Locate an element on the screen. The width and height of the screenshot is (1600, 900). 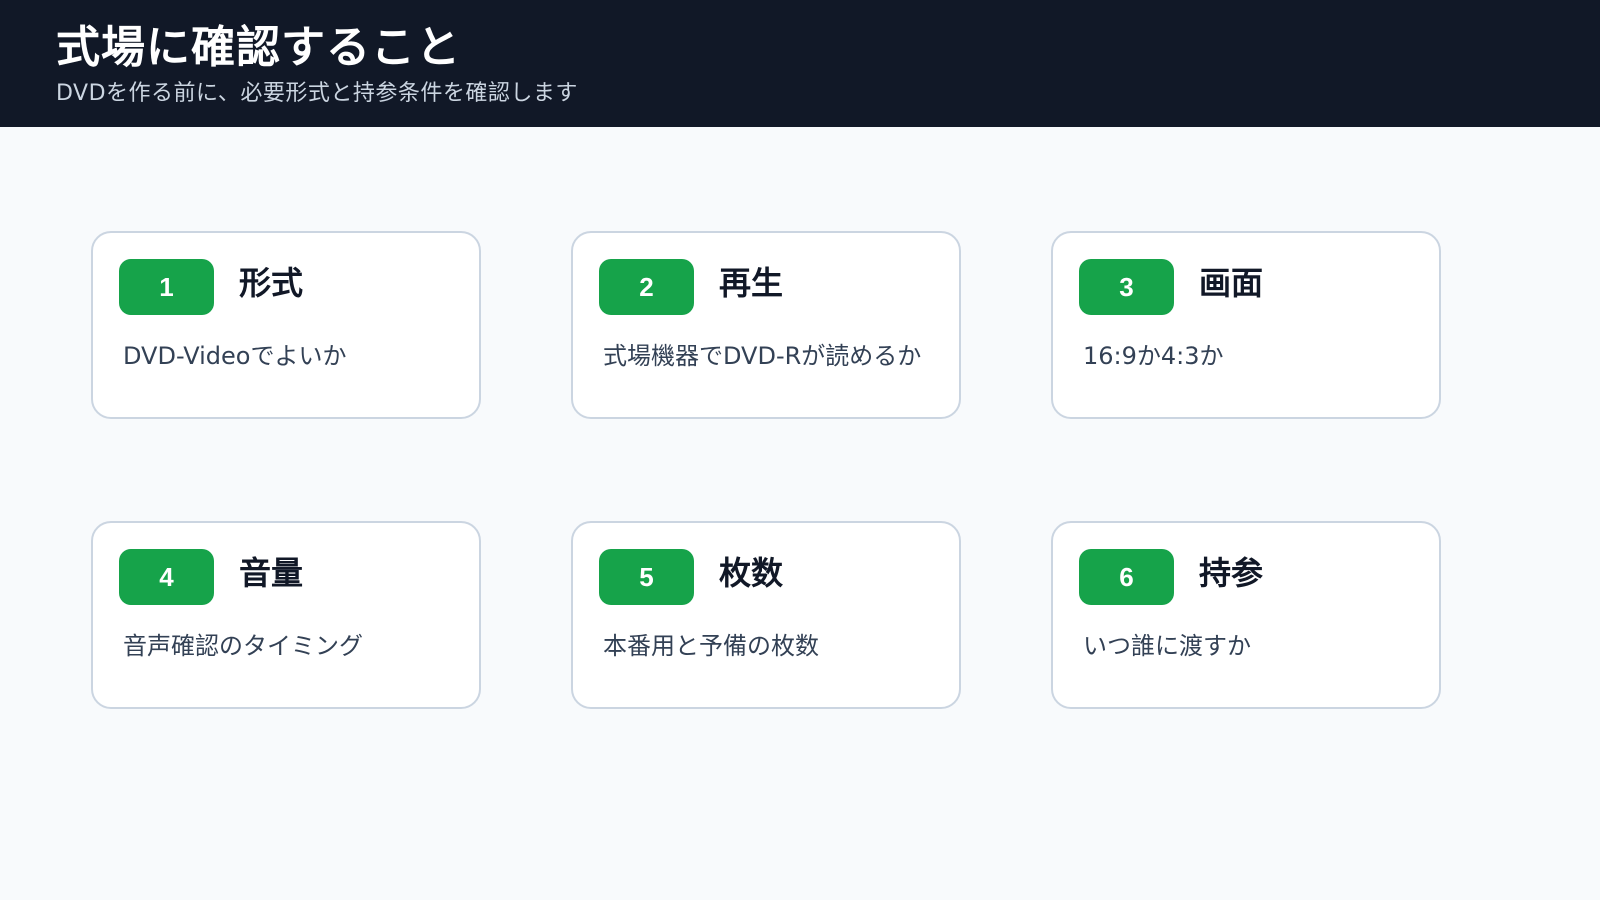
card-number-badge: 1 is located at coordinates (166, 287).